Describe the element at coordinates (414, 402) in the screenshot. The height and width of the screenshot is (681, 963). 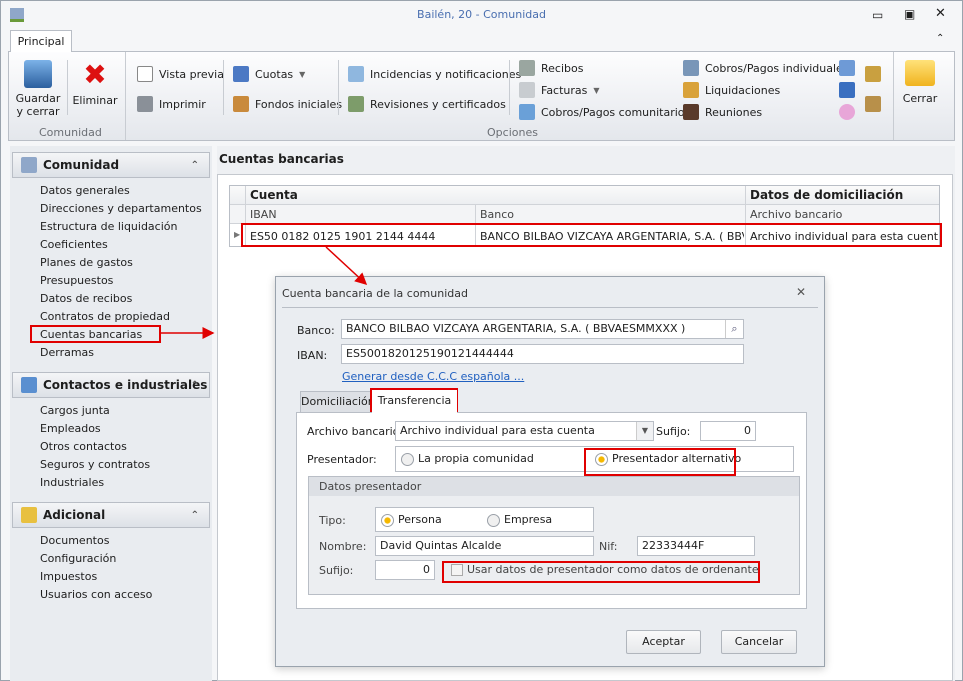
I see `tab-transferencia: Transferencia` at that location.